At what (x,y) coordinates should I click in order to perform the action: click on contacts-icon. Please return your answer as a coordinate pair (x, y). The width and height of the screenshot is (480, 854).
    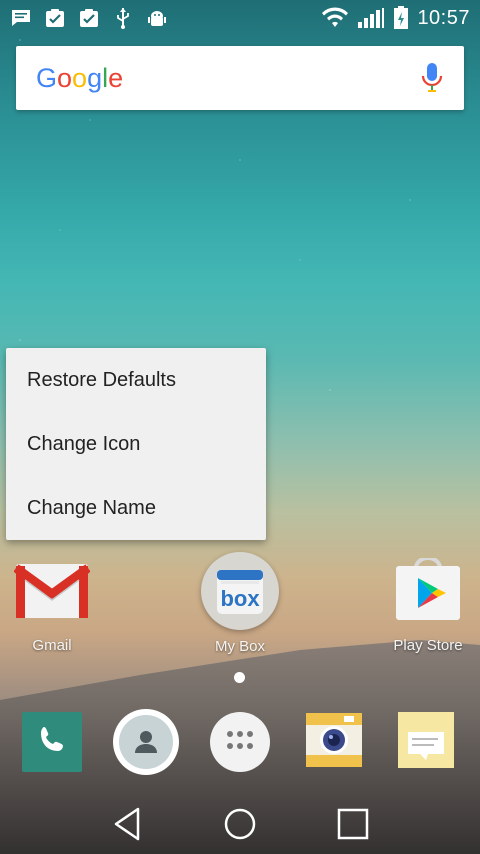
    Looking at the image, I should click on (146, 742).